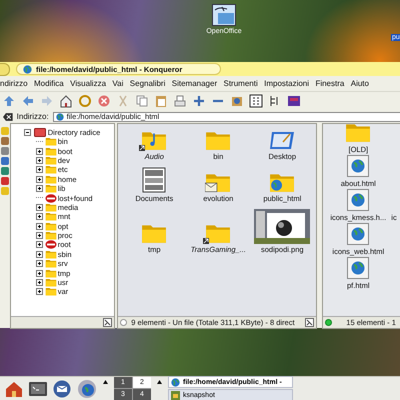  Describe the element at coordinates (256, 101) in the screenshot. I see `icon-view-icon` at that location.